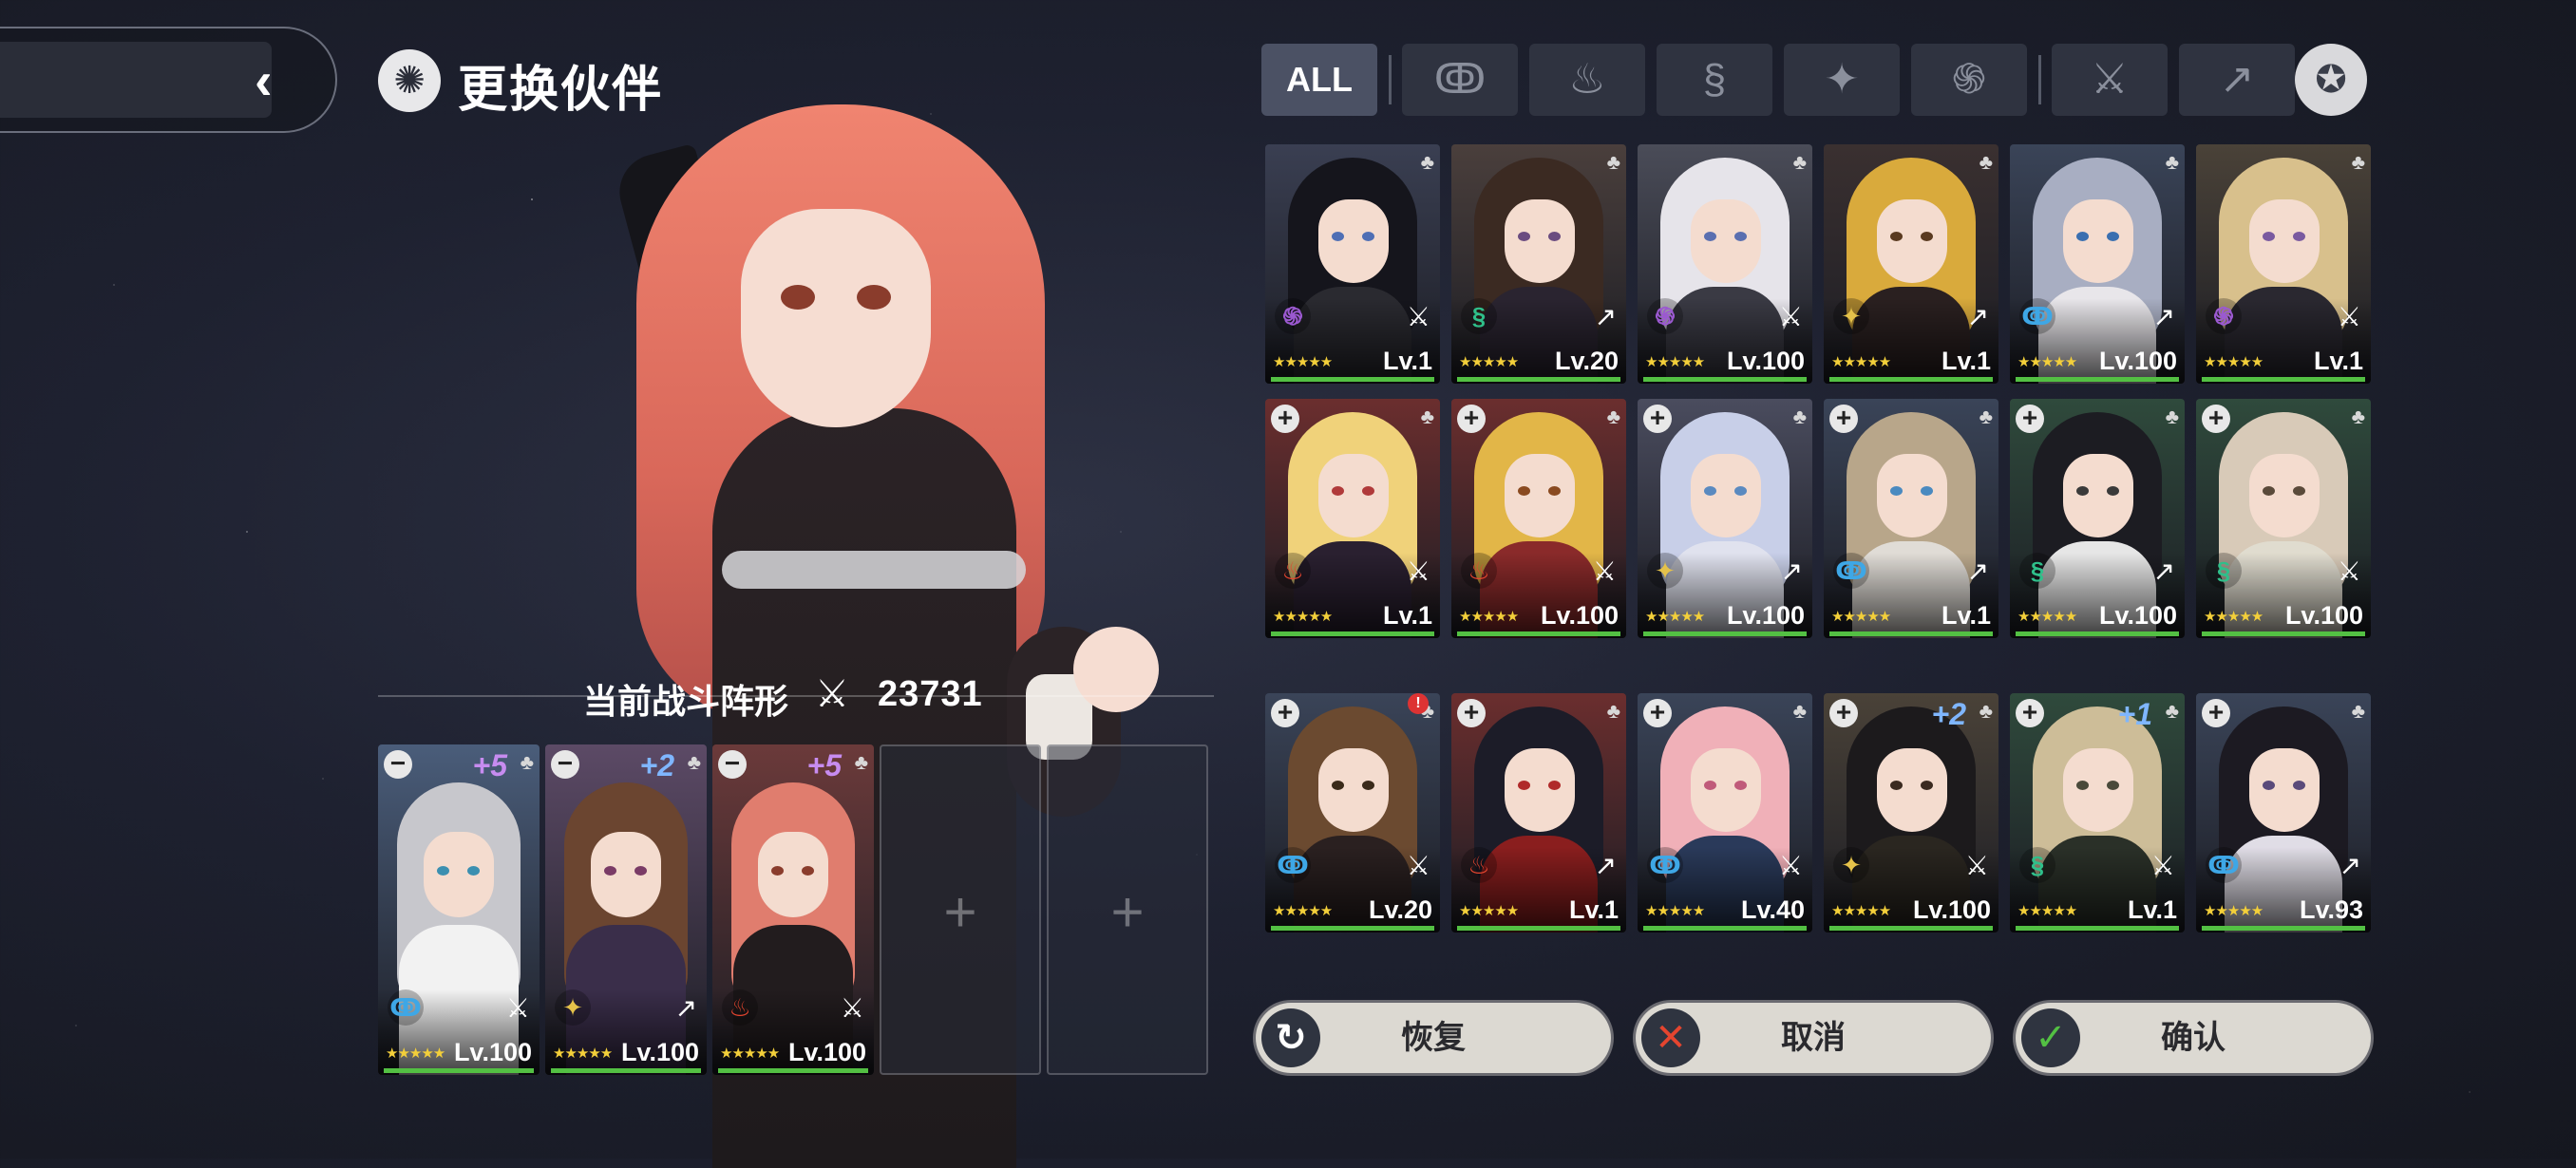  I want to click on roster-character-card: ♣ § ⚔ ★★★★★ Lv.1 + +1, so click(2097, 813).